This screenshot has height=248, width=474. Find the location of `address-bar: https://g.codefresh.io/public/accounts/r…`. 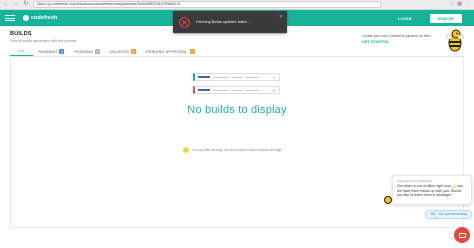

address-bar: https://g.codefresh.io/public/accounts/r… is located at coordinates (207, 4).